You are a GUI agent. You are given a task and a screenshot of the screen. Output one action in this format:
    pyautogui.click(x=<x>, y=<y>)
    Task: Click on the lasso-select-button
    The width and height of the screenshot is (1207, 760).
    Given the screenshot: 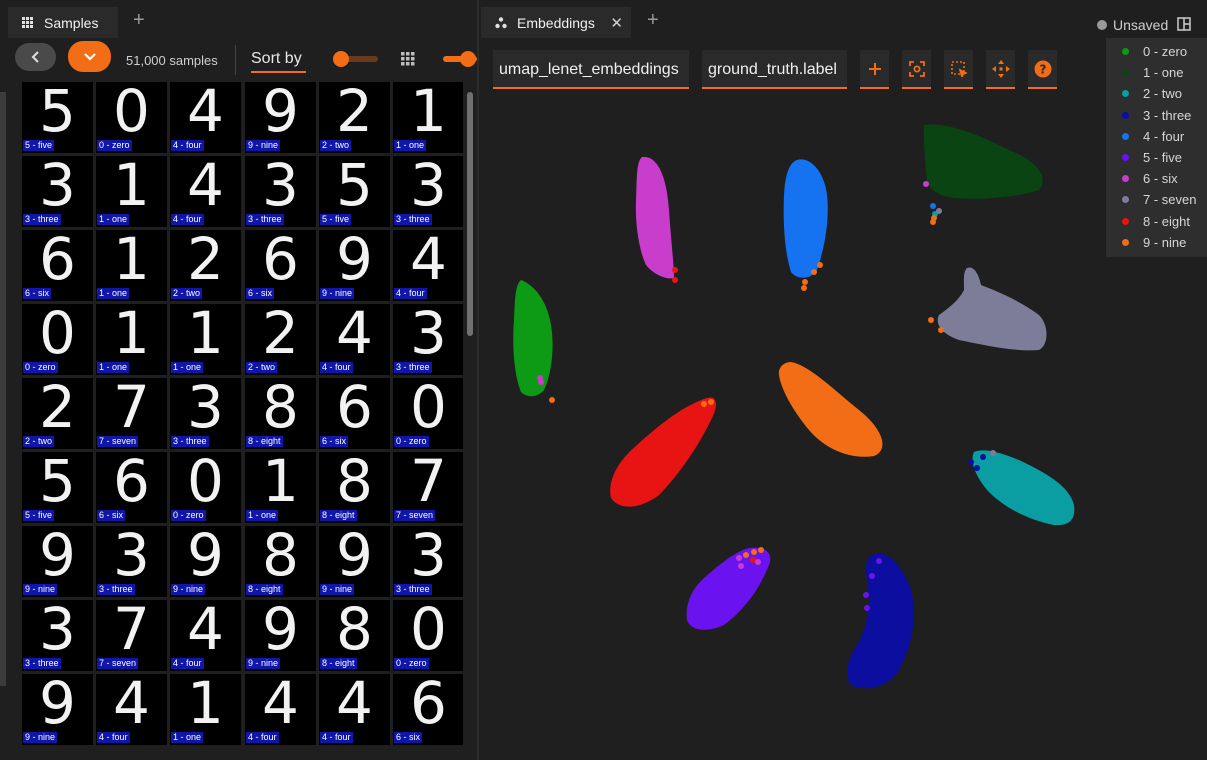 What is the action you would take?
    pyautogui.click(x=958, y=69)
    